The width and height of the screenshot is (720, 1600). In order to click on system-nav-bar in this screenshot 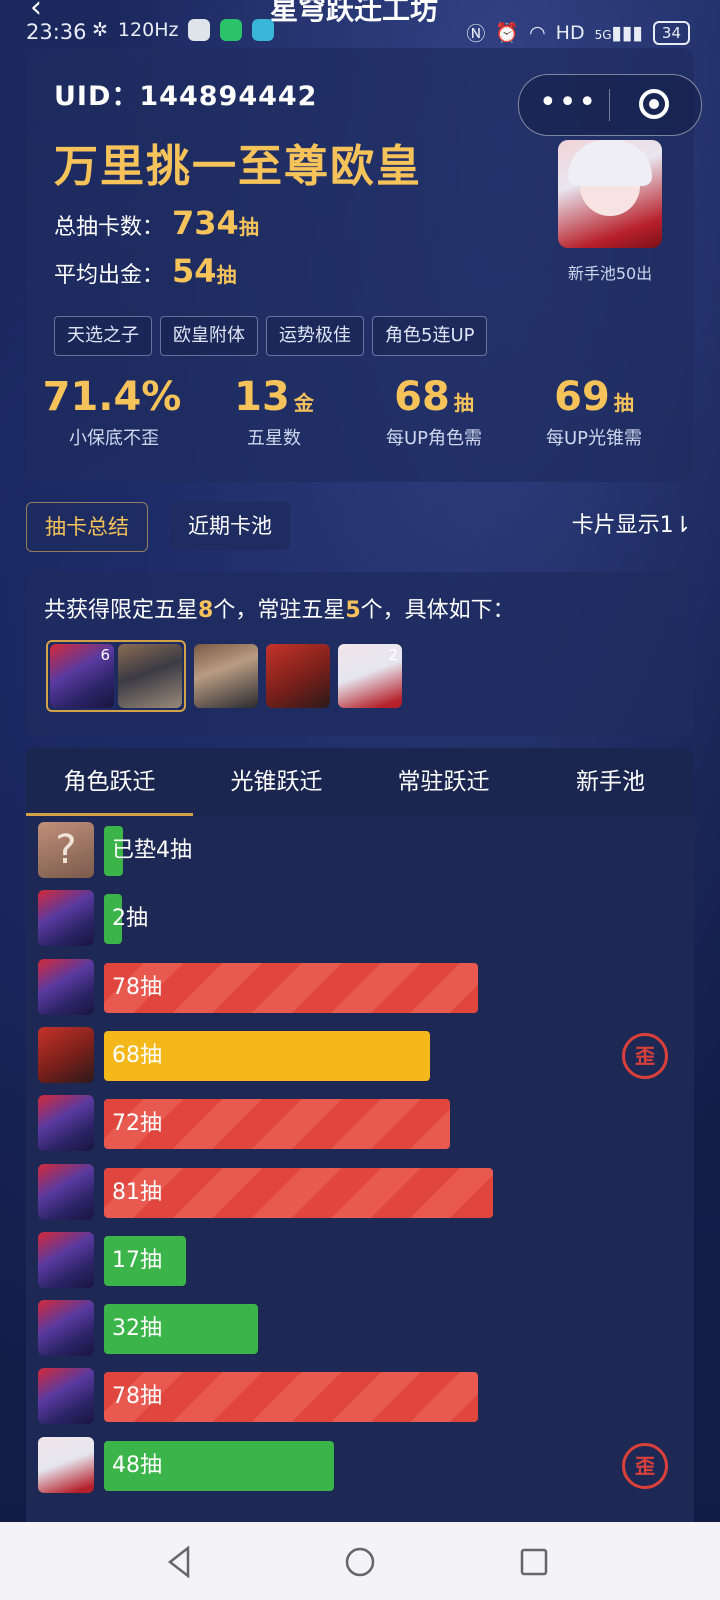, I will do `click(360, 1561)`.